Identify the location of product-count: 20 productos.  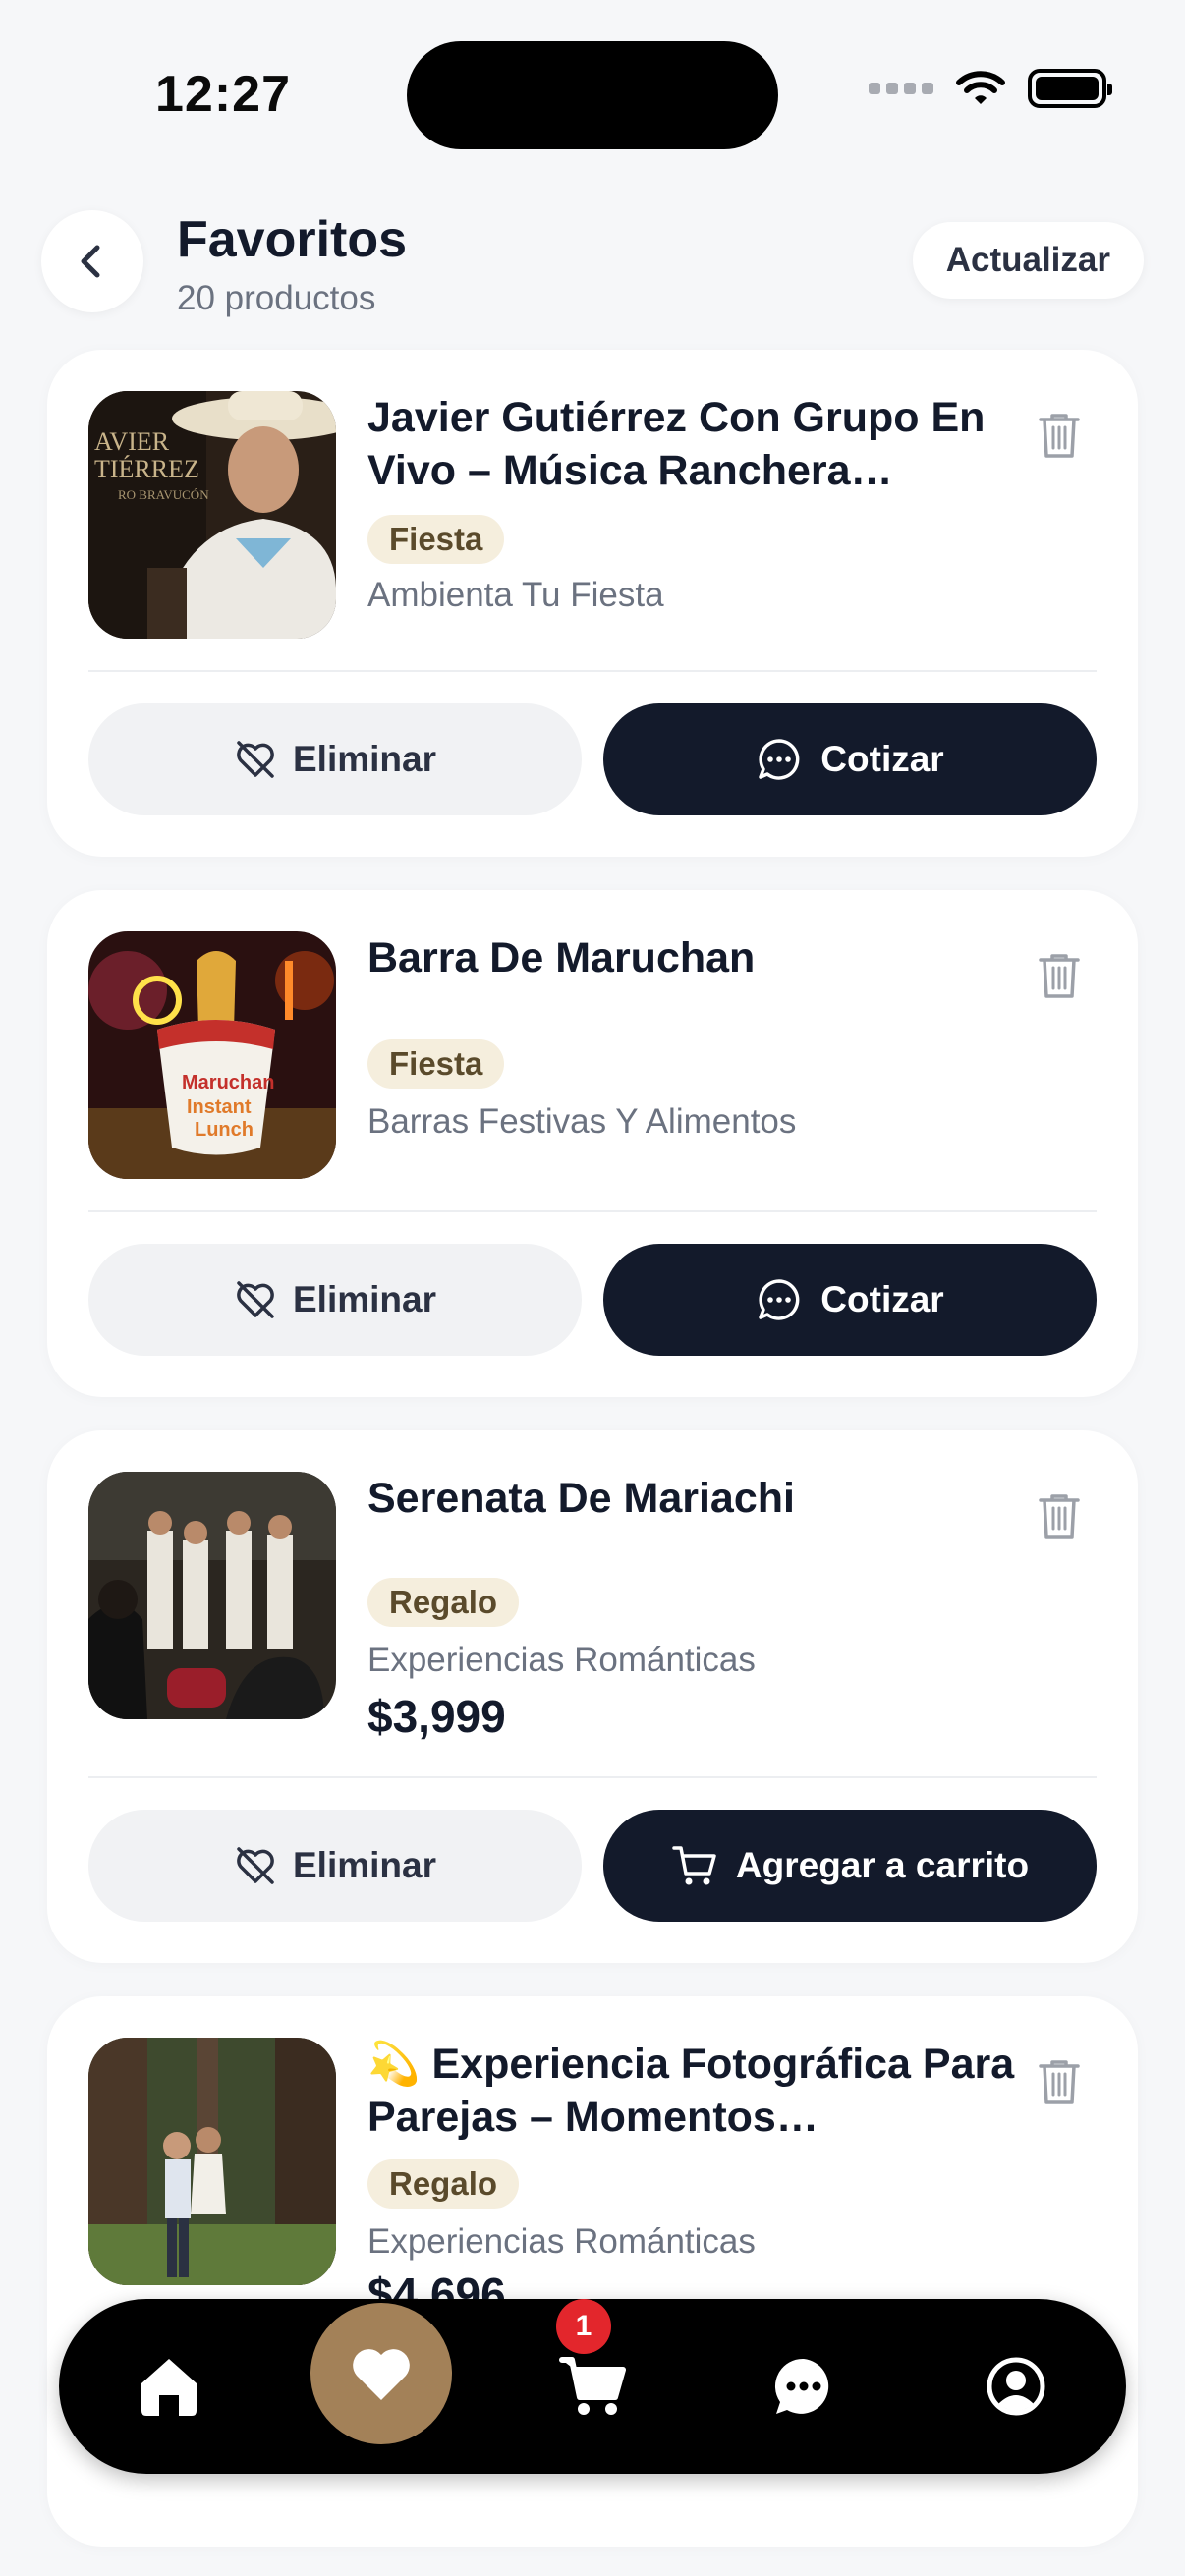
(277, 298).